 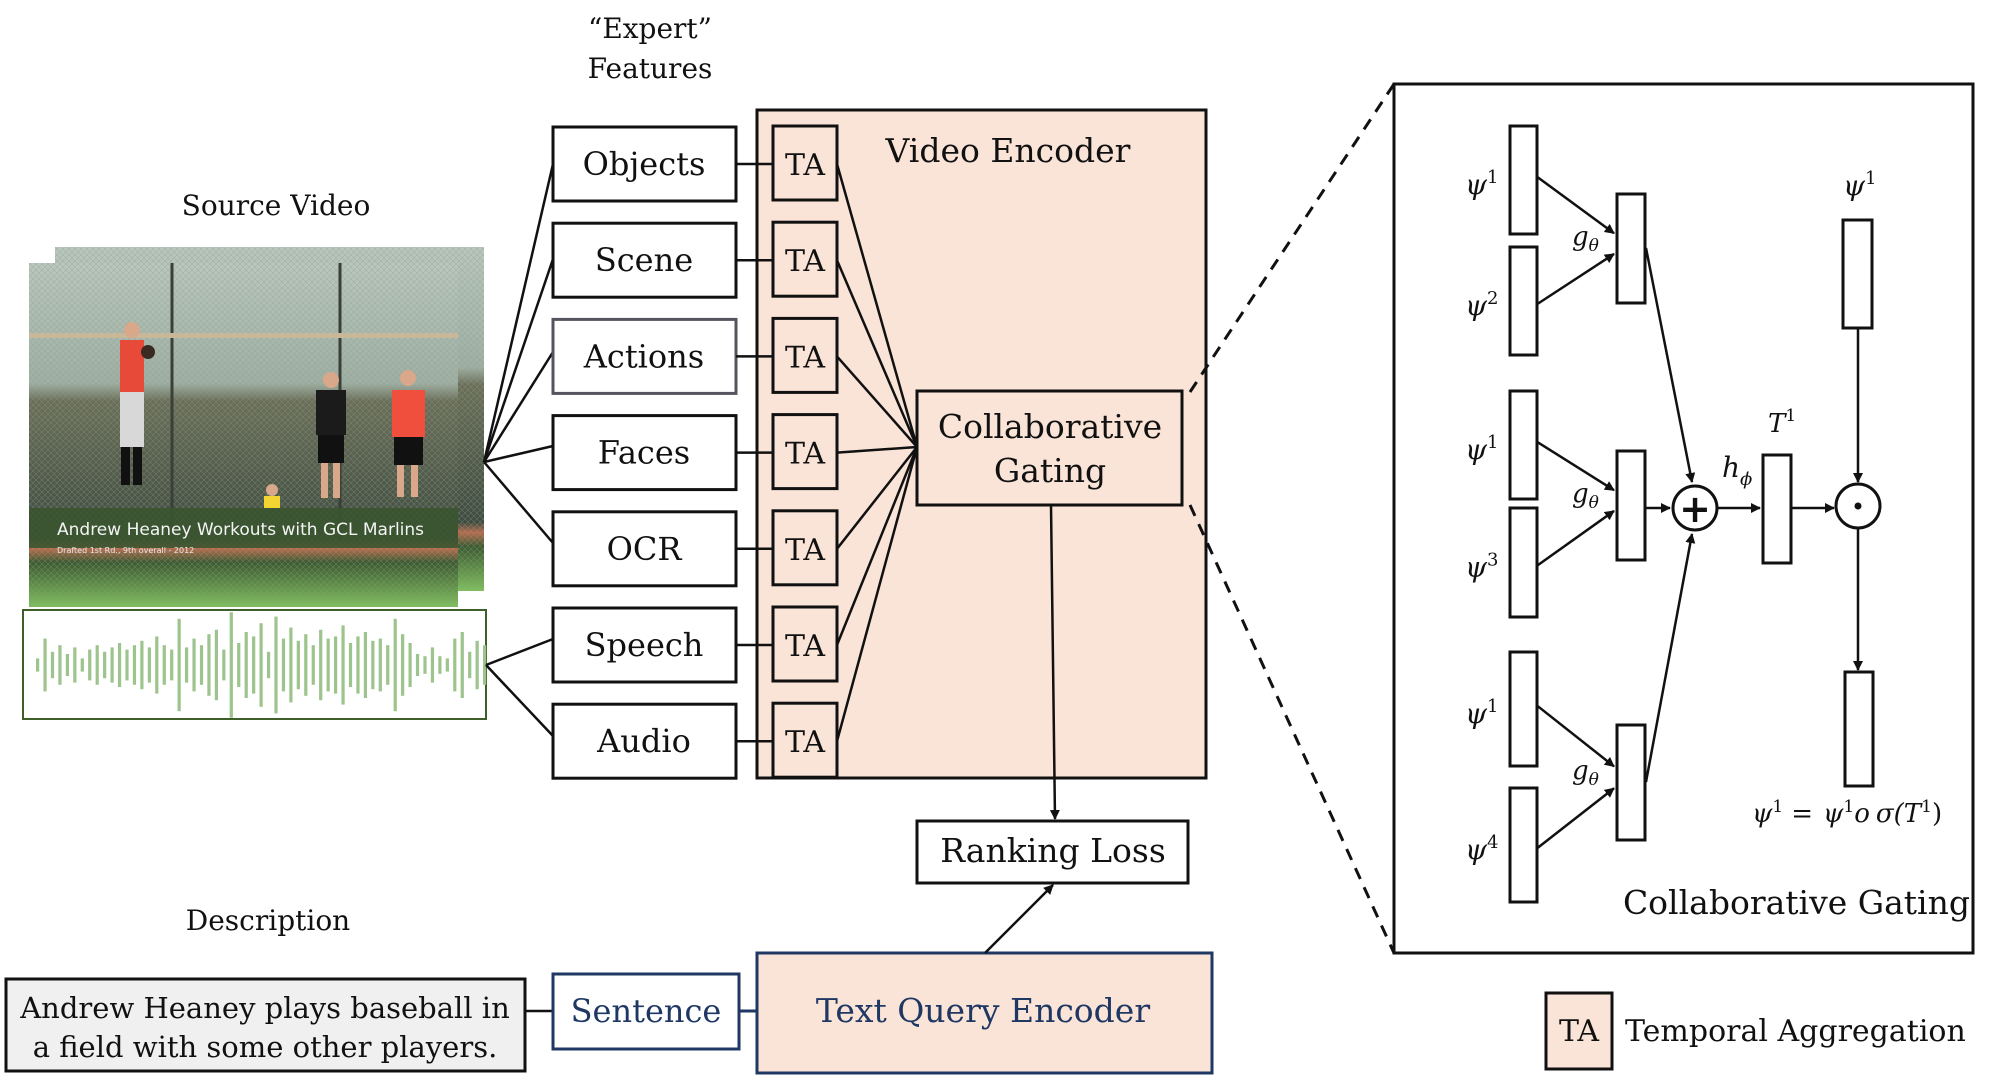 What do you see at coordinates (643, 356) in the screenshot?
I see `expert-label: Actions` at bounding box center [643, 356].